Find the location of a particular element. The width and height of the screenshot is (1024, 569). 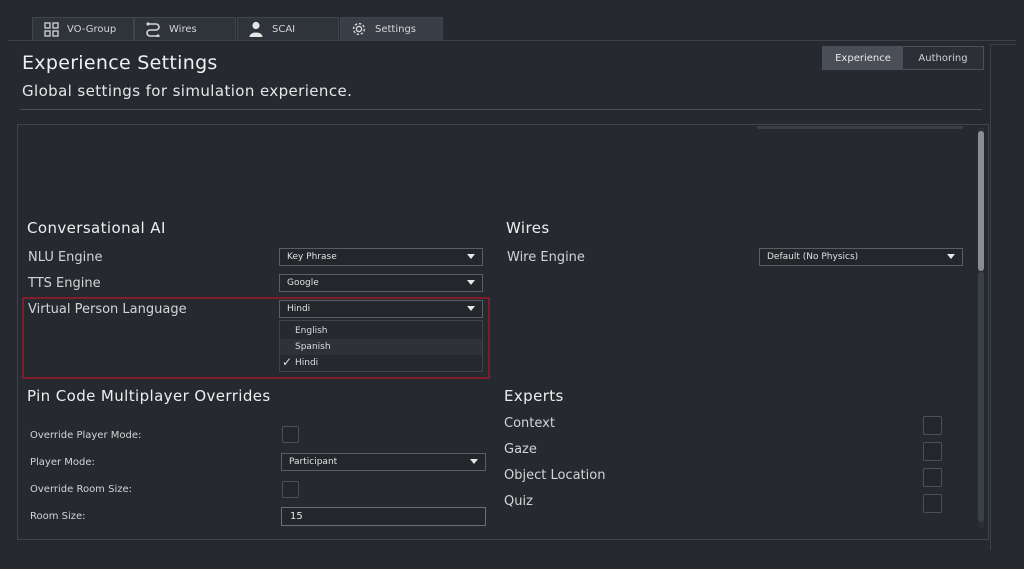

room-size-input: 15 is located at coordinates (383, 516).